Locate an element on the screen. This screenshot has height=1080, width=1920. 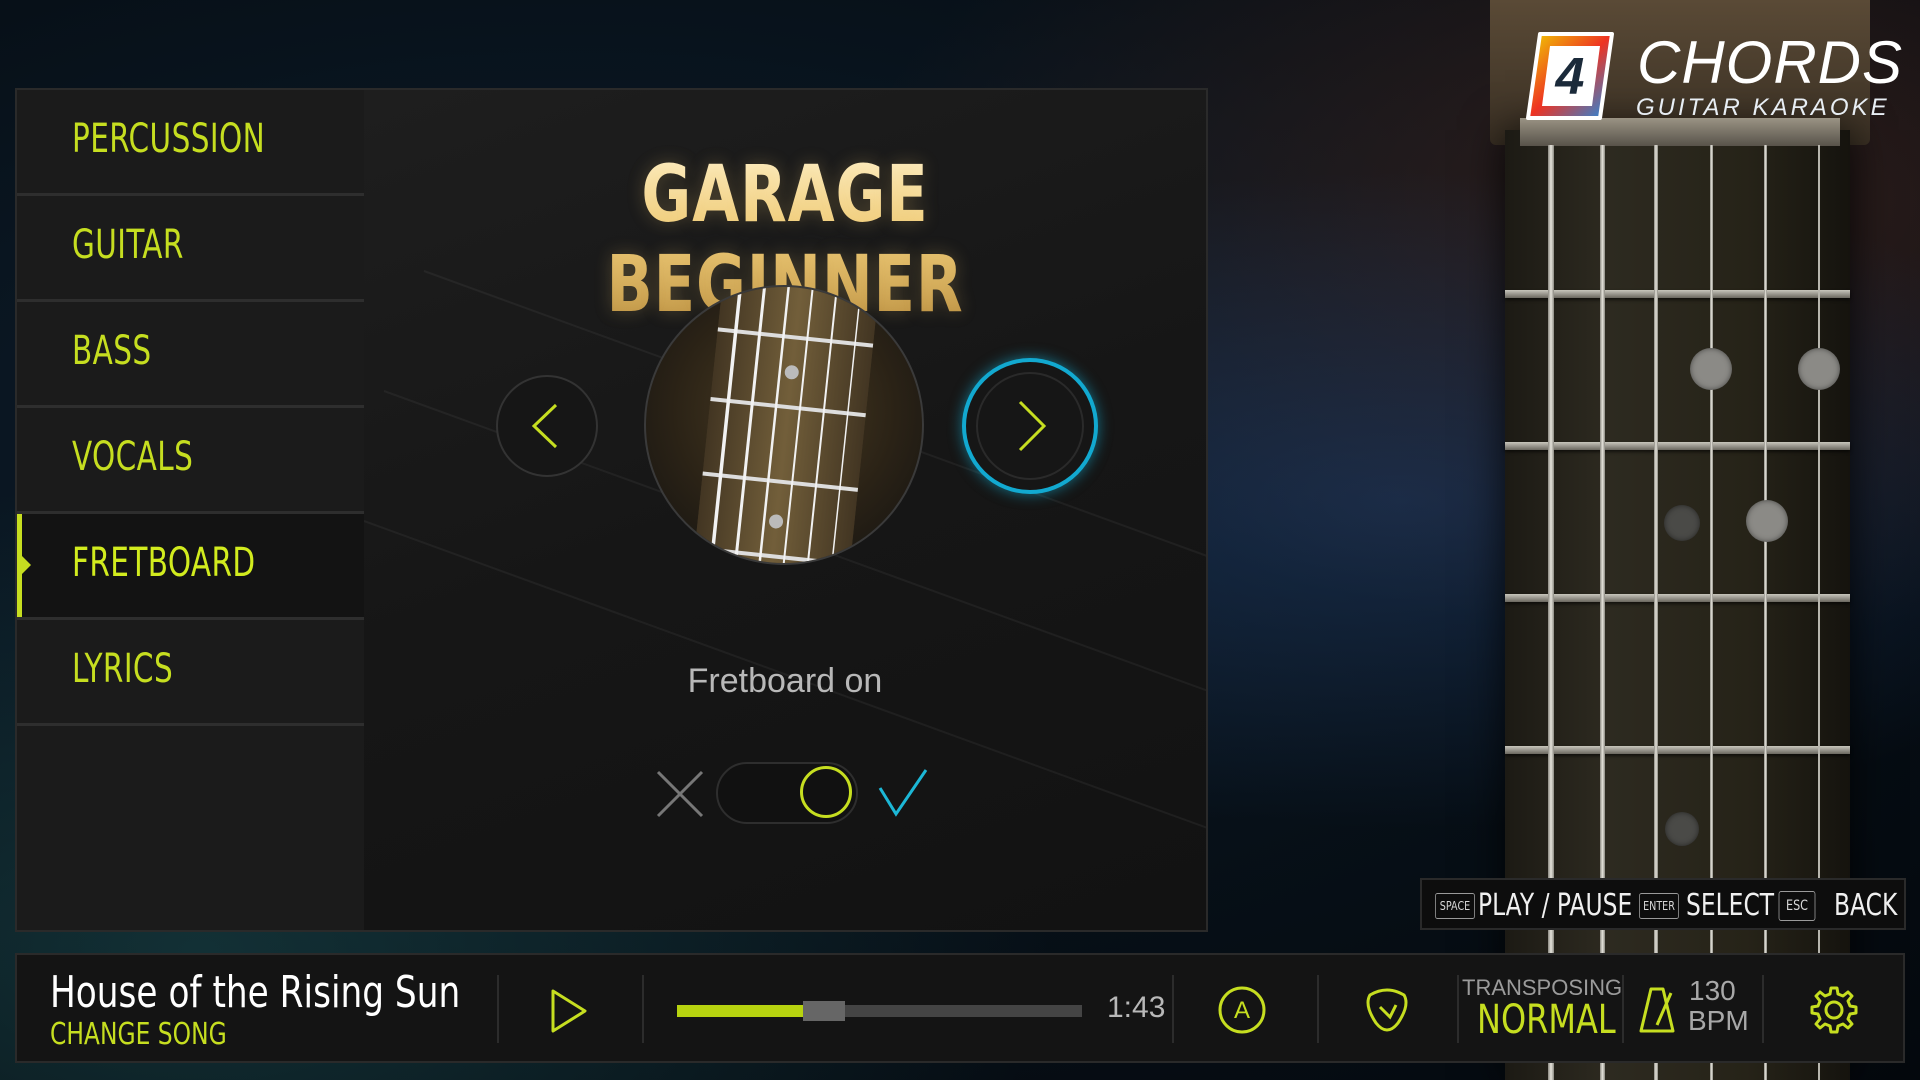
fretboard-preview-image is located at coordinates (784, 425).